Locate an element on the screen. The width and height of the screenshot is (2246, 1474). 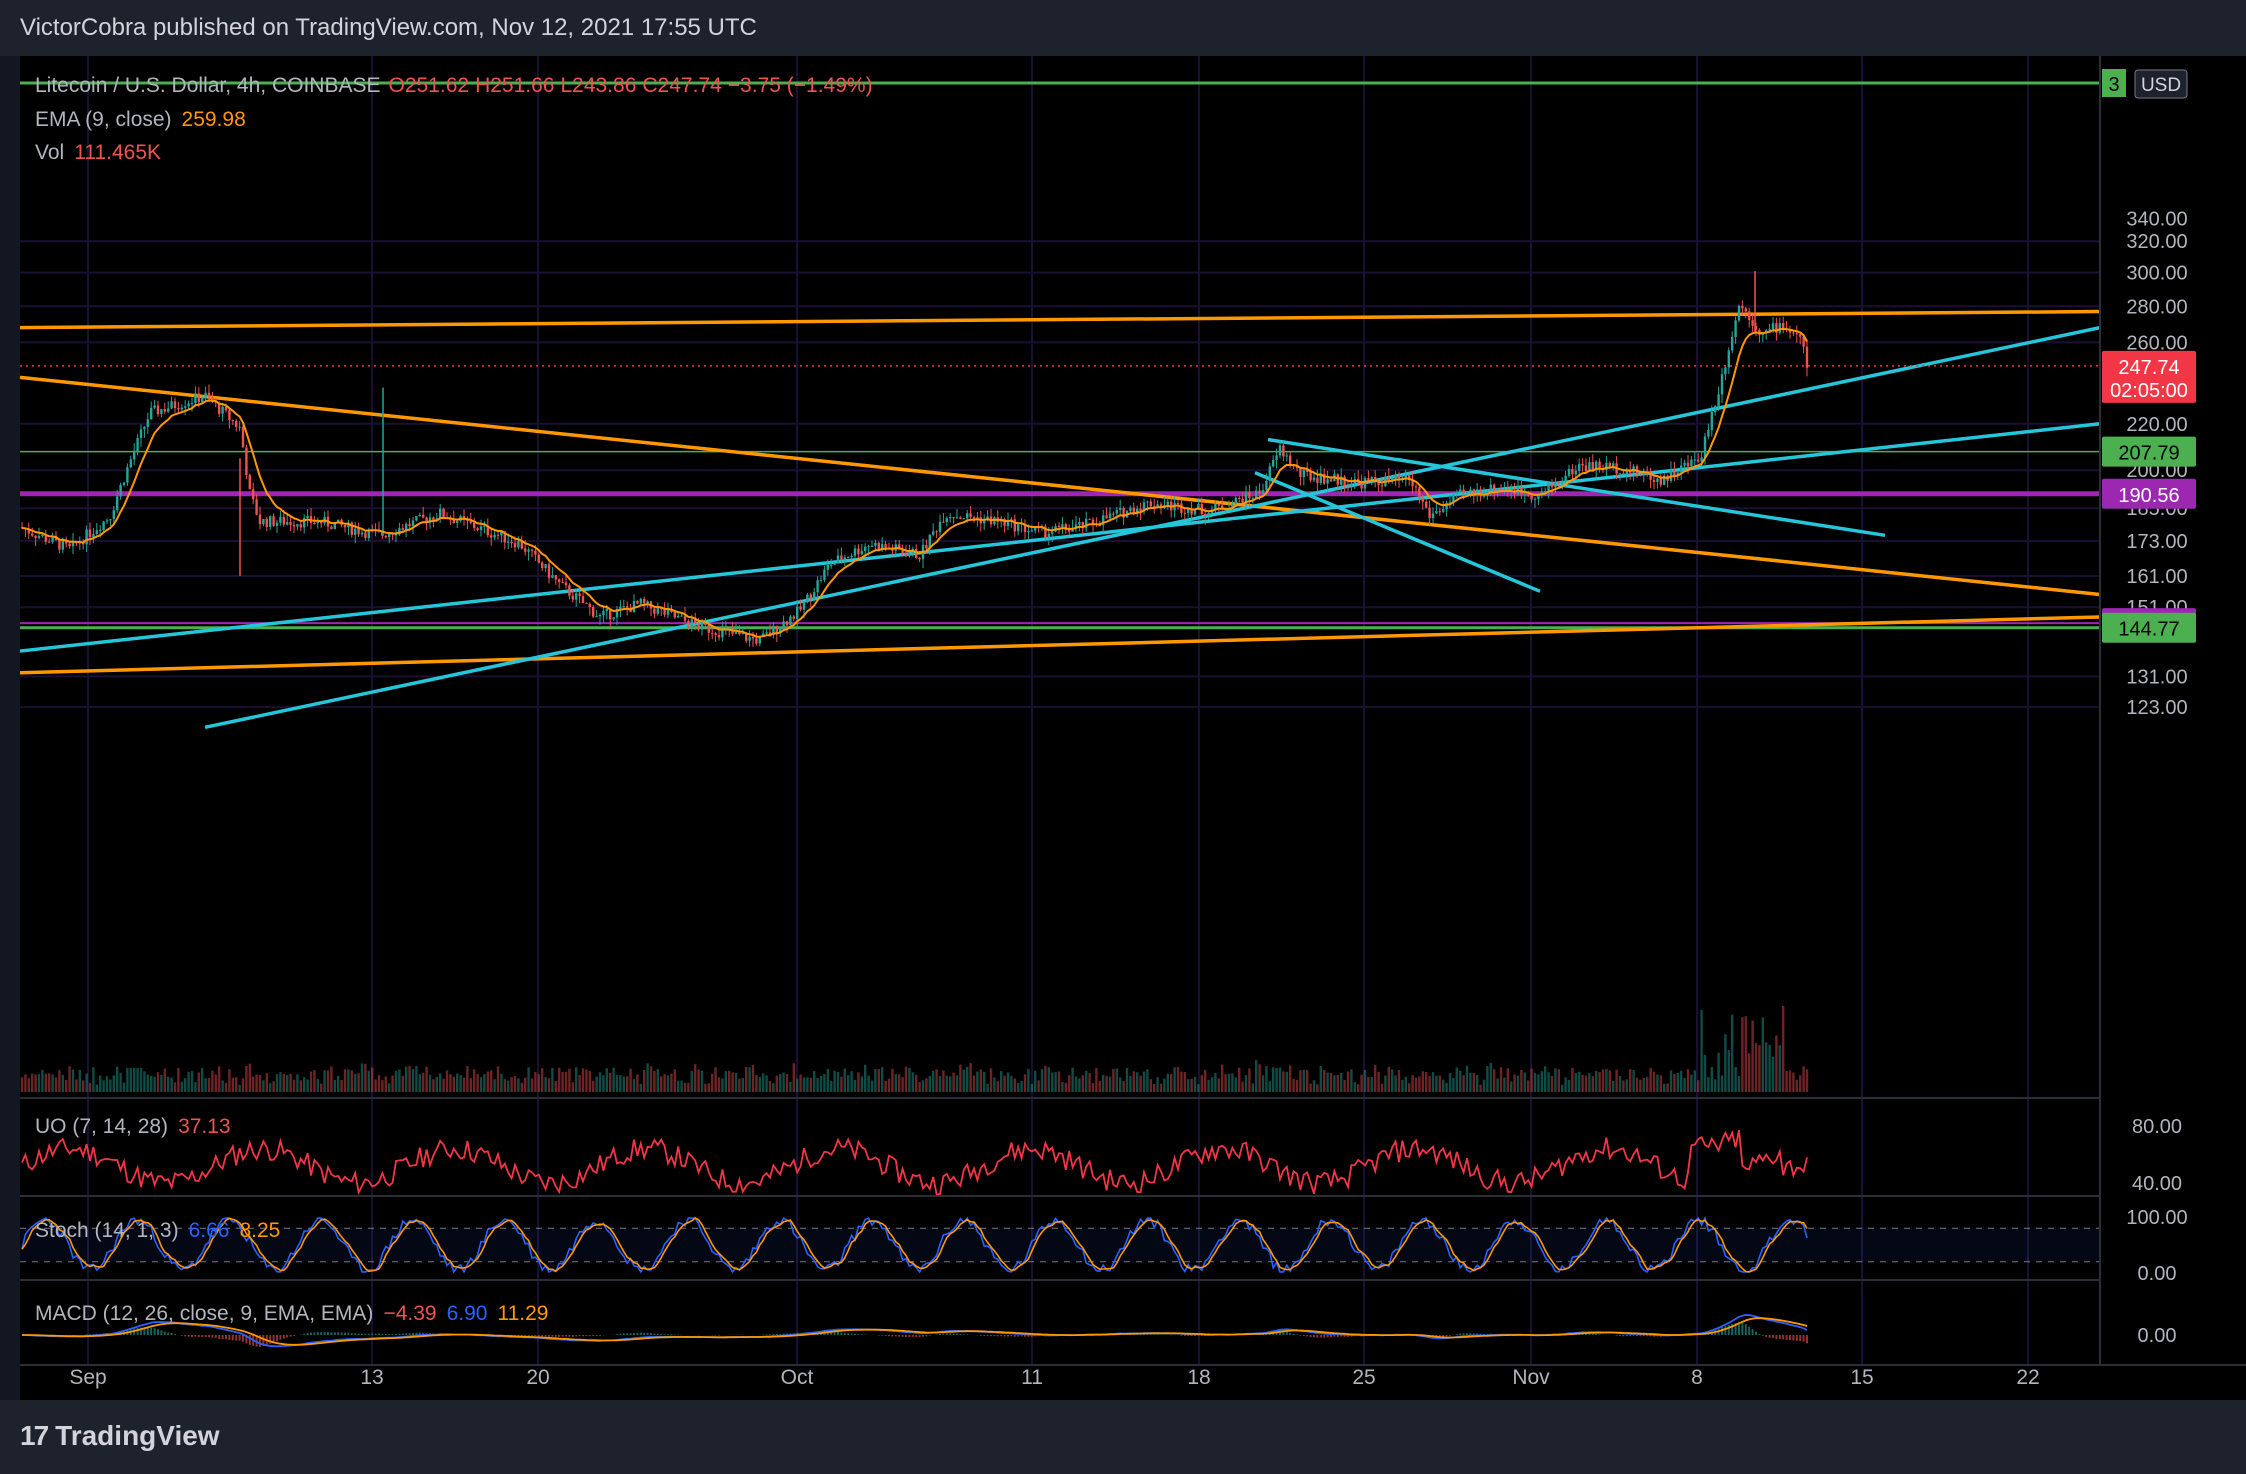
stoch-tick: 0.00 is located at coordinates (2157, 1274).